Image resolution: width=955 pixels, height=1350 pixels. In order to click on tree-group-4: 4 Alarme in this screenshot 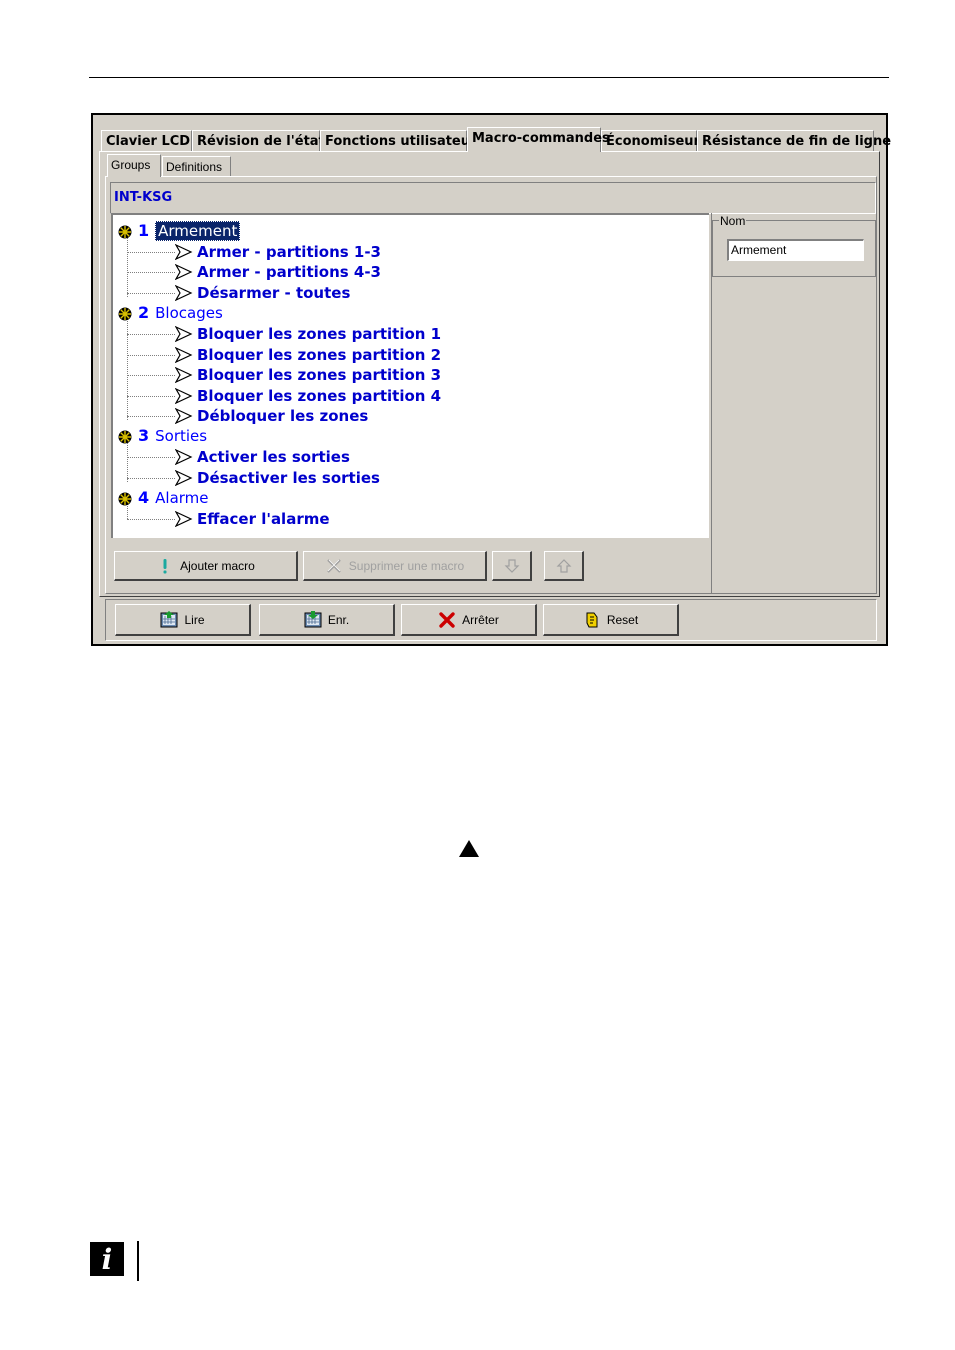, I will do `click(173, 498)`.